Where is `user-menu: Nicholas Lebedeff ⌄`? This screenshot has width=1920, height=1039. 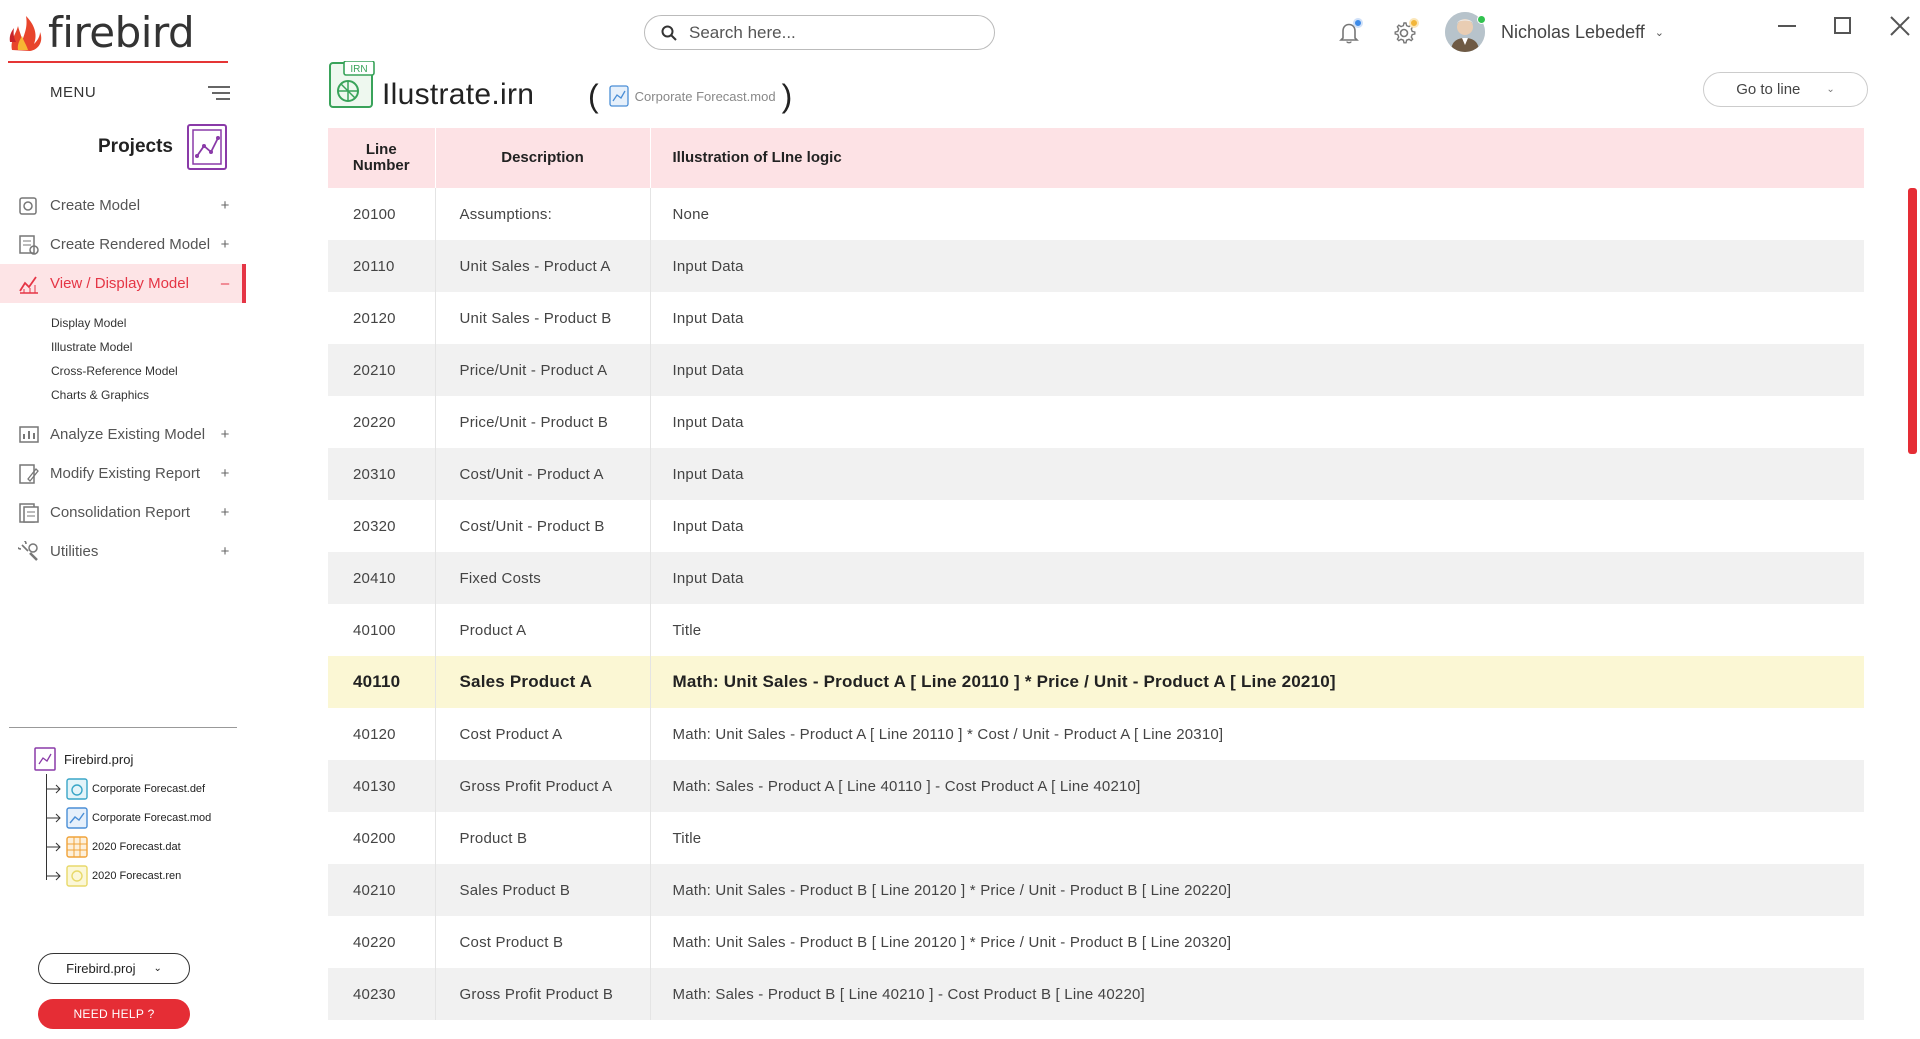 user-menu: Nicholas Lebedeff ⌄ is located at coordinates (1582, 32).